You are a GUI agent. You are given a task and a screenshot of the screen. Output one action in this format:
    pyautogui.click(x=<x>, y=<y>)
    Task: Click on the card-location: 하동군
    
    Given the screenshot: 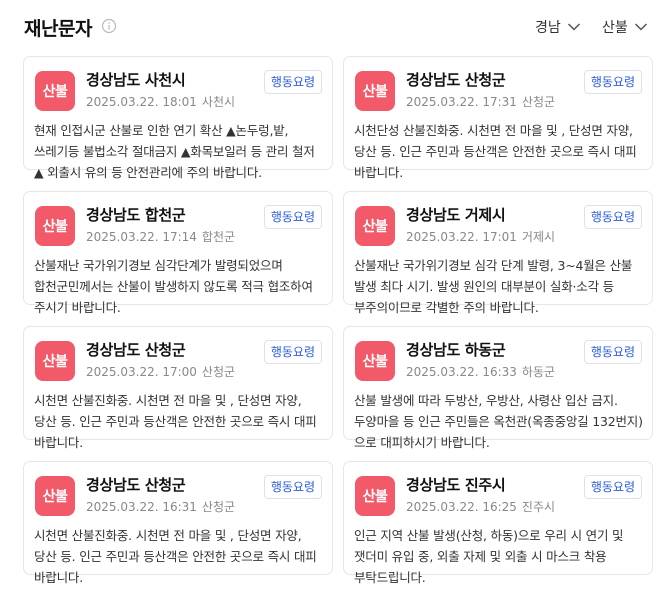 What is the action you would take?
    pyautogui.click(x=538, y=372)
    